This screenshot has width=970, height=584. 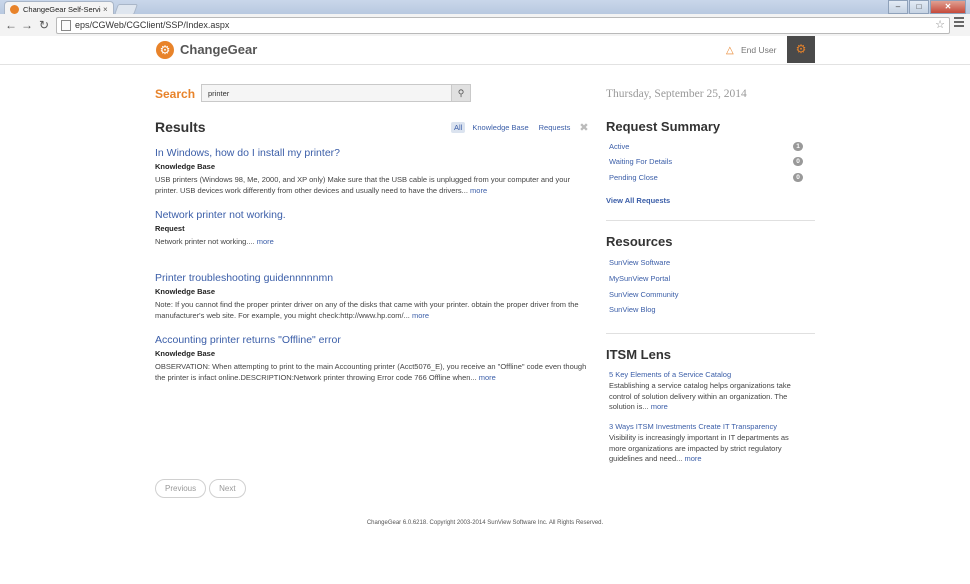 What do you see at coordinates (633, 177) in the screenshot?
I see `summary-label: Pending Close` at bounding box center [633, 177].